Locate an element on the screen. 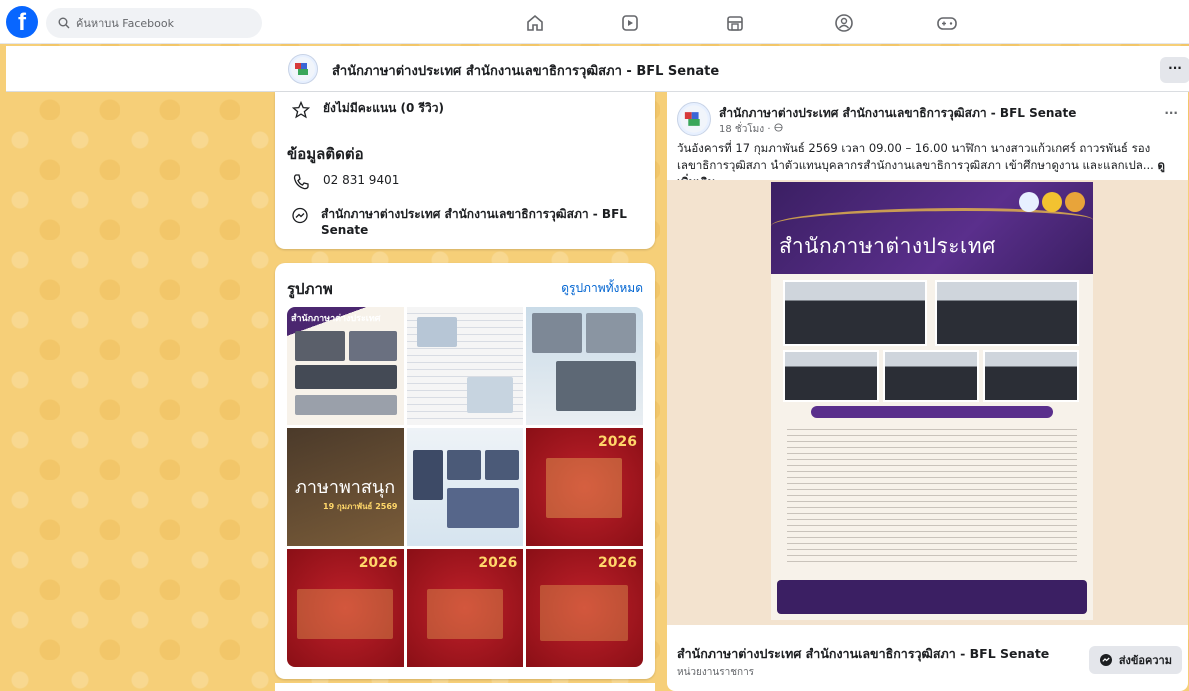 The image size is (1189, 691). home-icon is located at coordinates (535, 23).